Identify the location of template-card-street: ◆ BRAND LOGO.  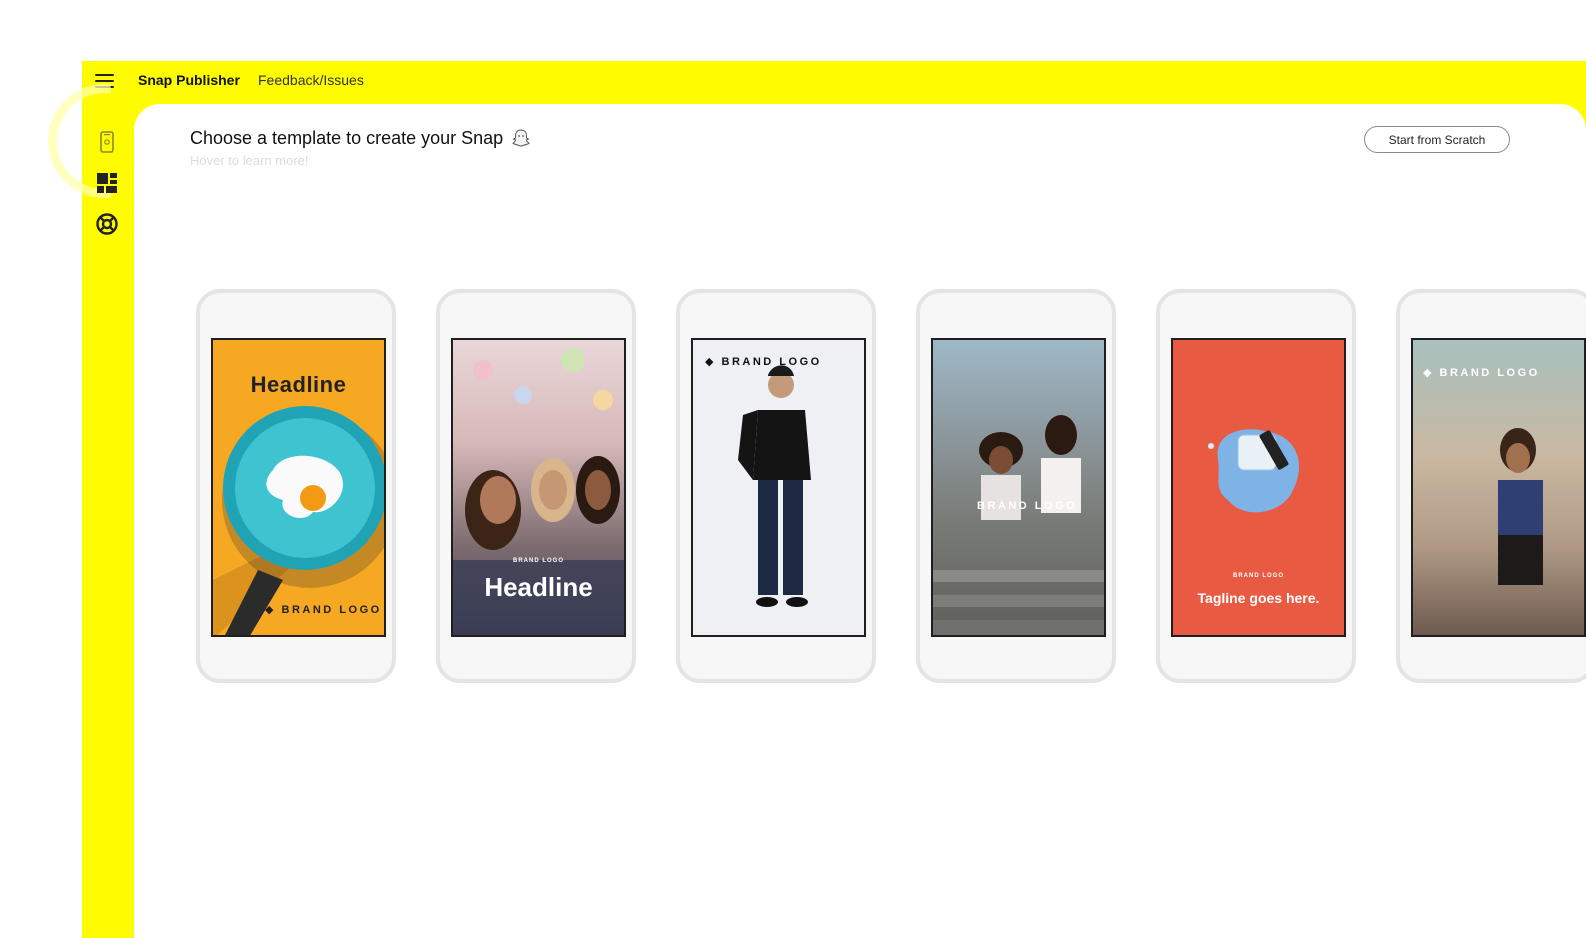
(1491, 486).